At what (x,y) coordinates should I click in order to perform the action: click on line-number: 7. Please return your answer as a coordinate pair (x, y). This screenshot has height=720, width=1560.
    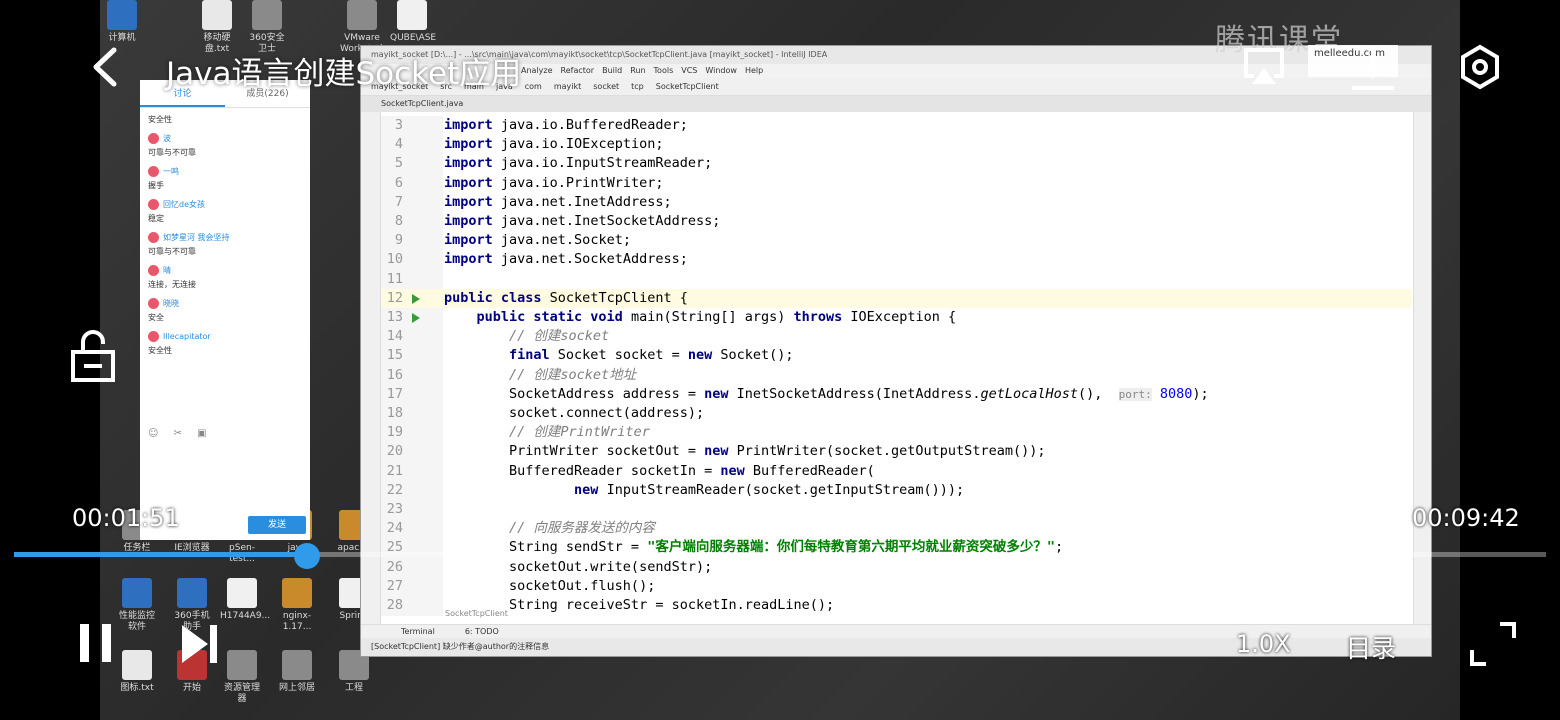
    Looking at the image, I should click on (398, 201).